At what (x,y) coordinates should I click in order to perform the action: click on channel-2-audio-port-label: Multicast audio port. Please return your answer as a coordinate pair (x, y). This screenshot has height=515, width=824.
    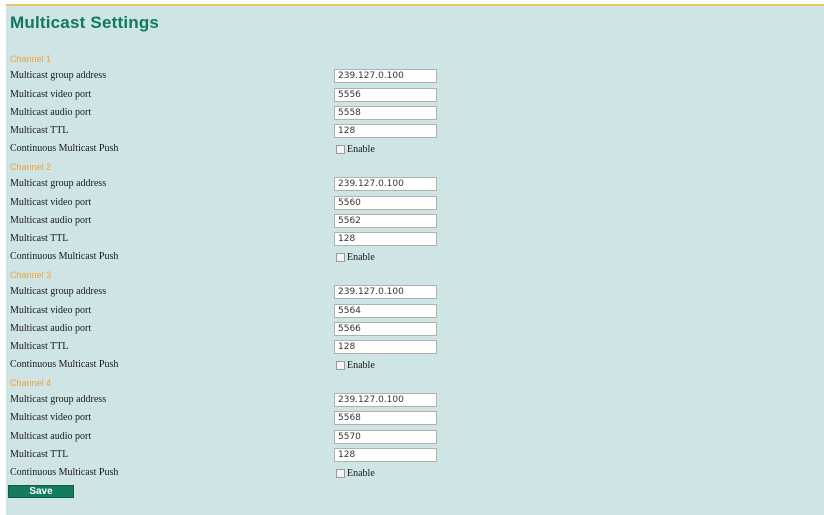
    Looking at the image, I should click on (51, 220).